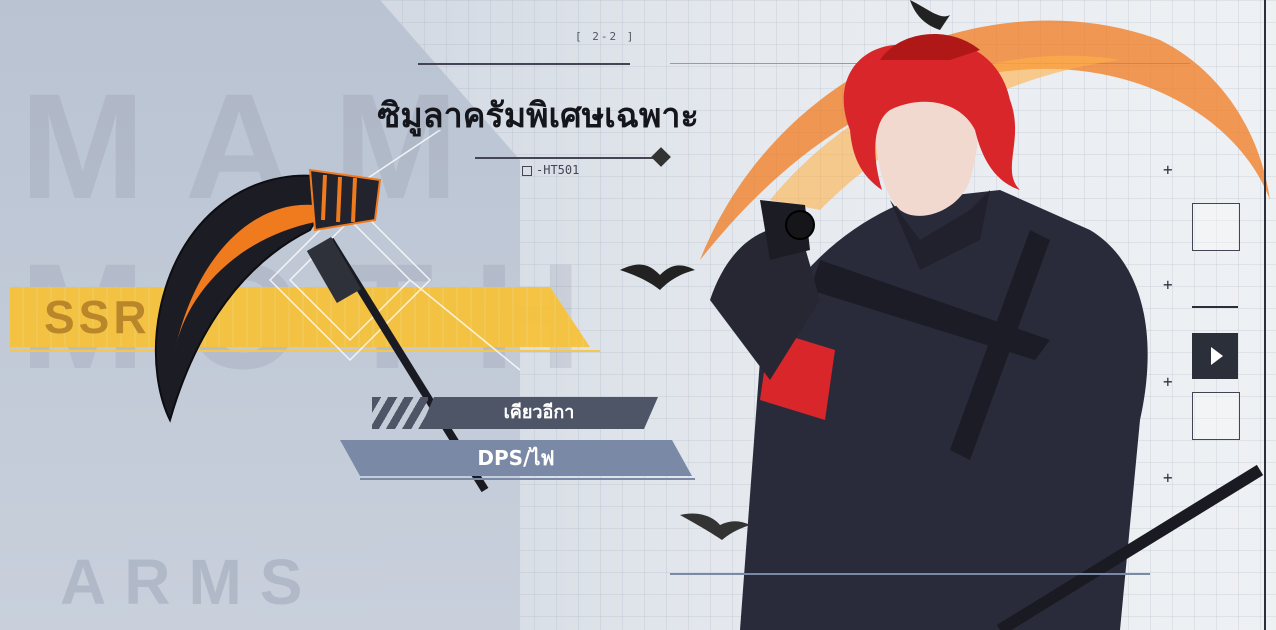 The width and height of the screenshot is (1276, 630). I want to click on header-divider-left, so click(524, 64).